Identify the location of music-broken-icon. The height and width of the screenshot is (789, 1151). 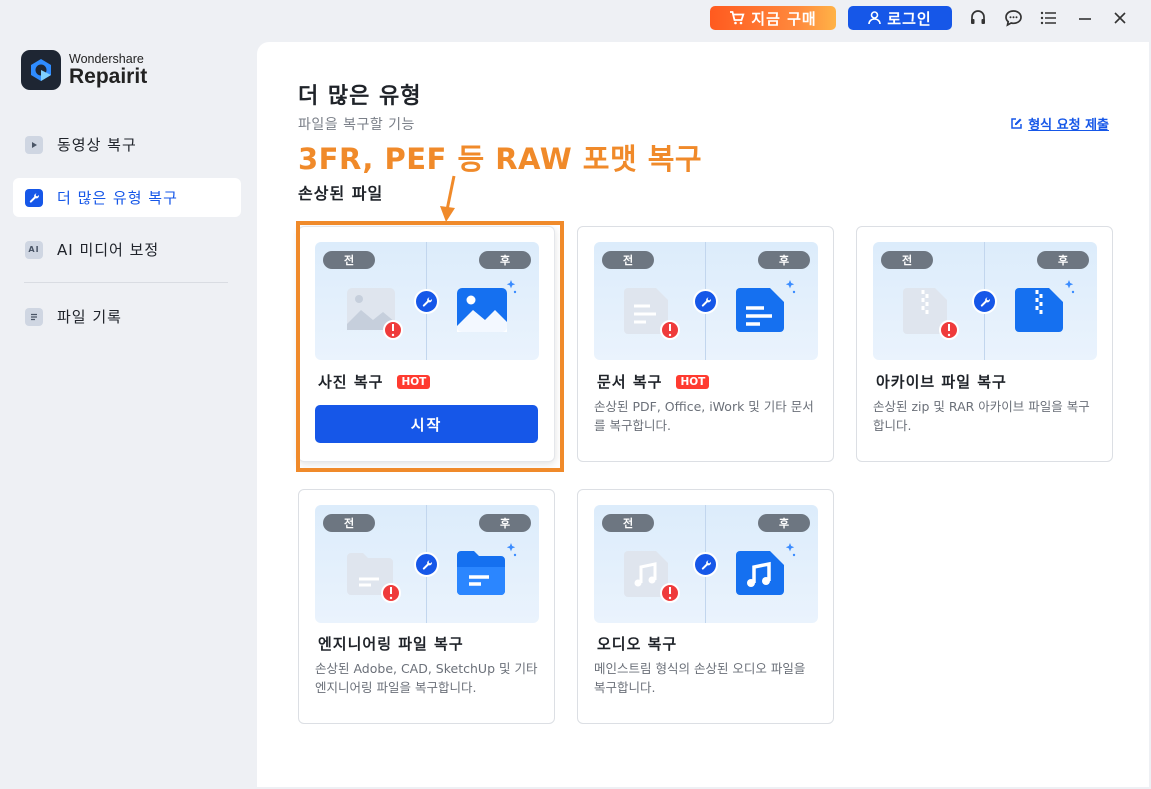
(652, 577).